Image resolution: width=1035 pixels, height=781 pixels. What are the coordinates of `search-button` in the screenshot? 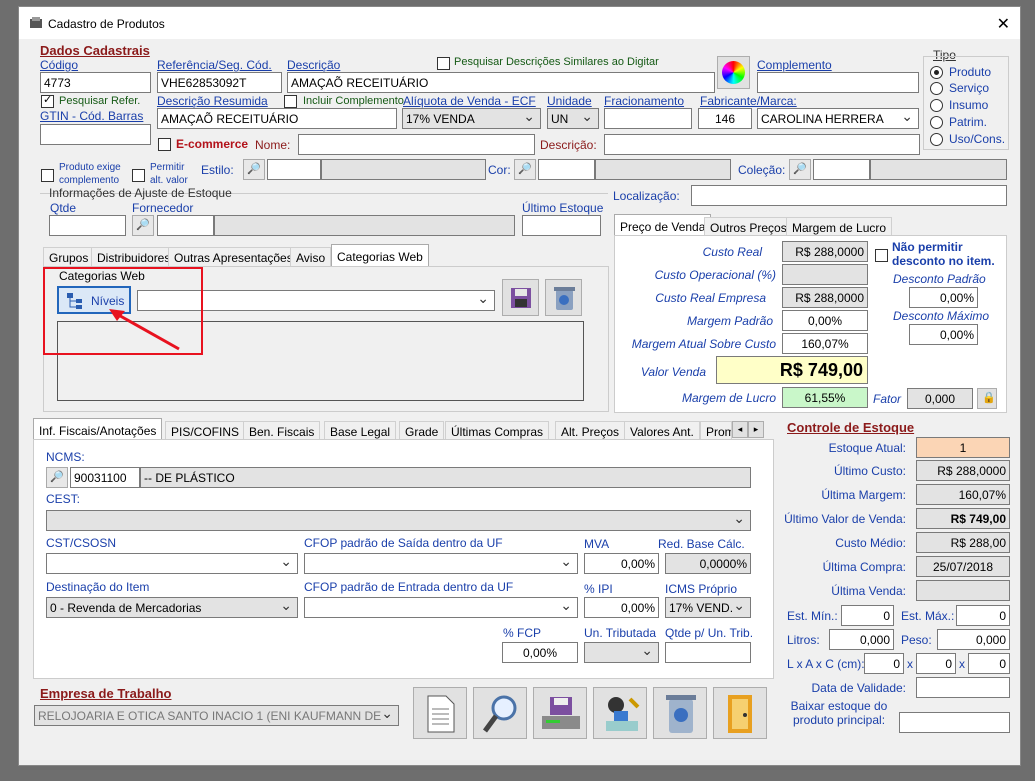 It's located at (500, 713).